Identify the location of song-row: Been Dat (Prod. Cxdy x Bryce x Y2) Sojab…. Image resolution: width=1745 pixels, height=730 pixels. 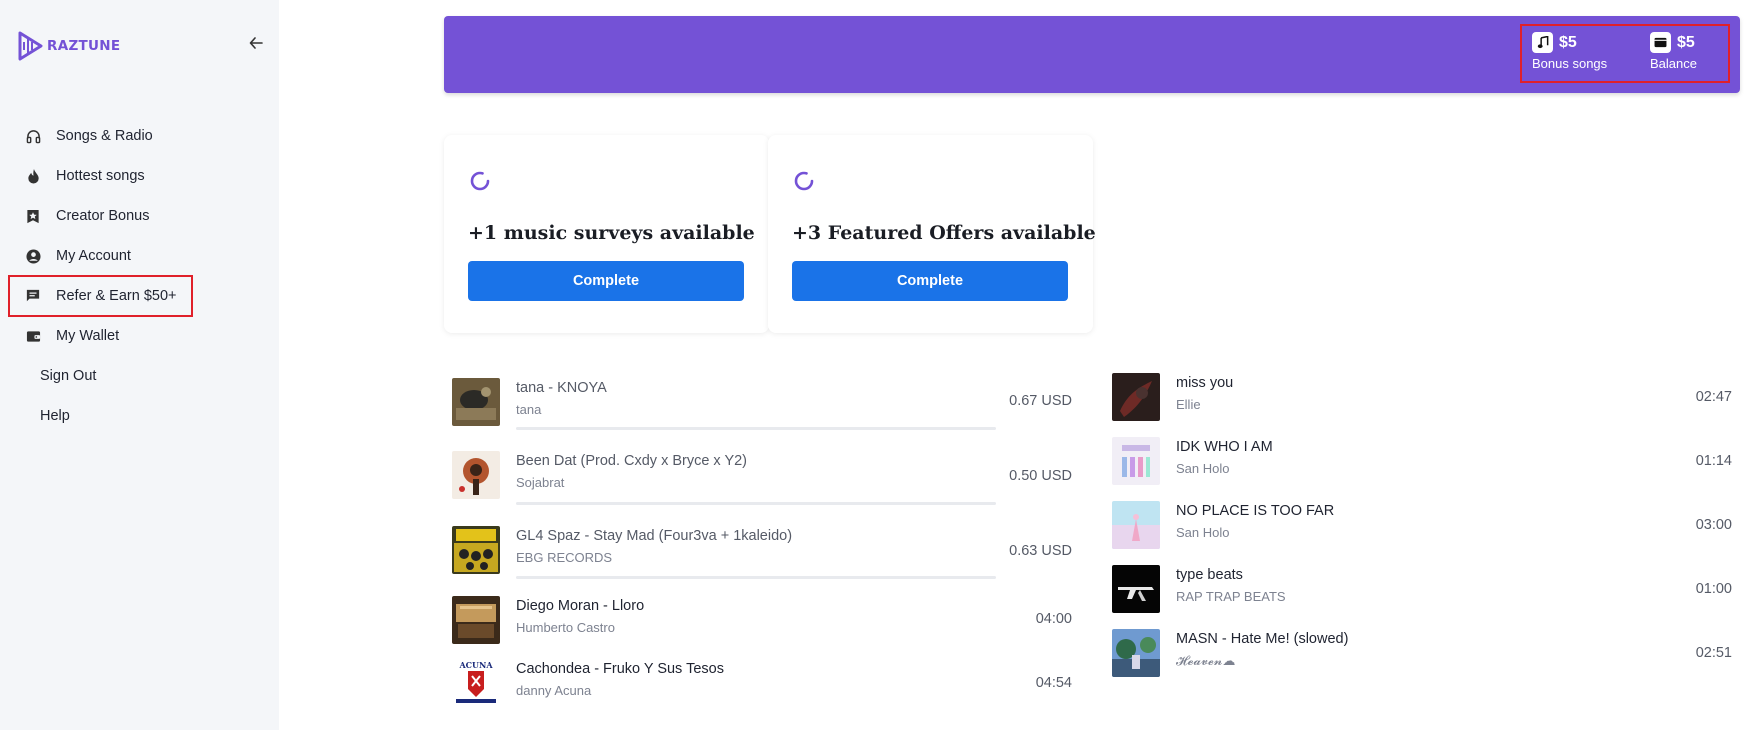
(599, 475).